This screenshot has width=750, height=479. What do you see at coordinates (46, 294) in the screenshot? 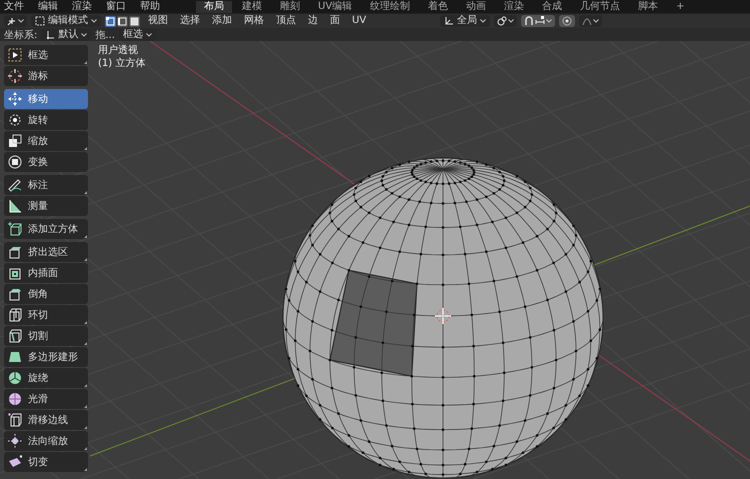
I see `tool-button: 倒角` at bounding box center [46, 294].